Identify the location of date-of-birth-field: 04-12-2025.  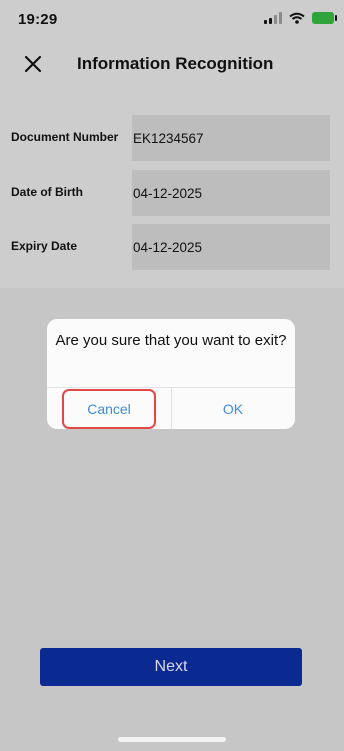
(231, 193).